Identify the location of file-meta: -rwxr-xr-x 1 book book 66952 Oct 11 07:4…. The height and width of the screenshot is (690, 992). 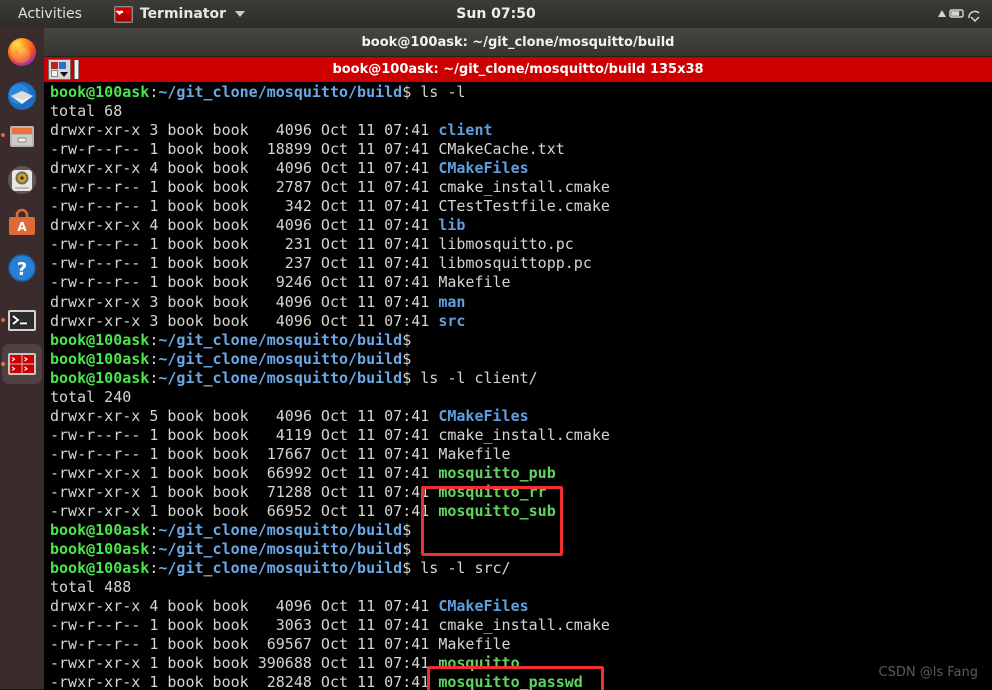
(244, 511).